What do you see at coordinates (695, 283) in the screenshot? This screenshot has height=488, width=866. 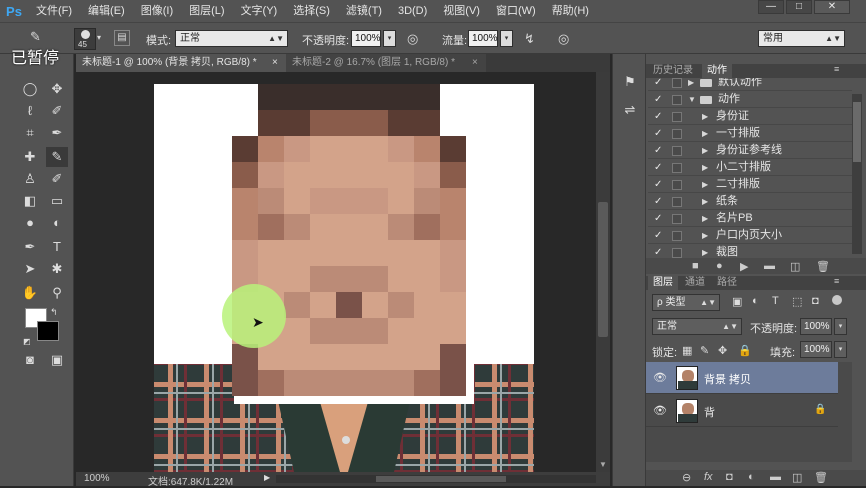 I see `tab-channels: 通道` at bounding box center [695, 283].